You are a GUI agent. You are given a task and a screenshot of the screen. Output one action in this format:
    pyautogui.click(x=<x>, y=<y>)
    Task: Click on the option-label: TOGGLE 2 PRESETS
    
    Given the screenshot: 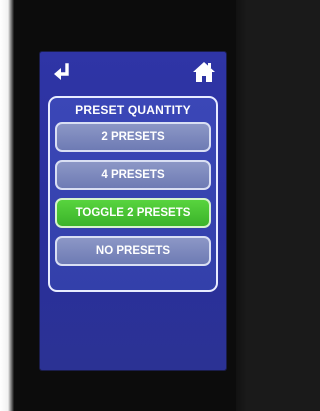 What is the action you would take?
    pyautogui.click(x=133, y=213)
    